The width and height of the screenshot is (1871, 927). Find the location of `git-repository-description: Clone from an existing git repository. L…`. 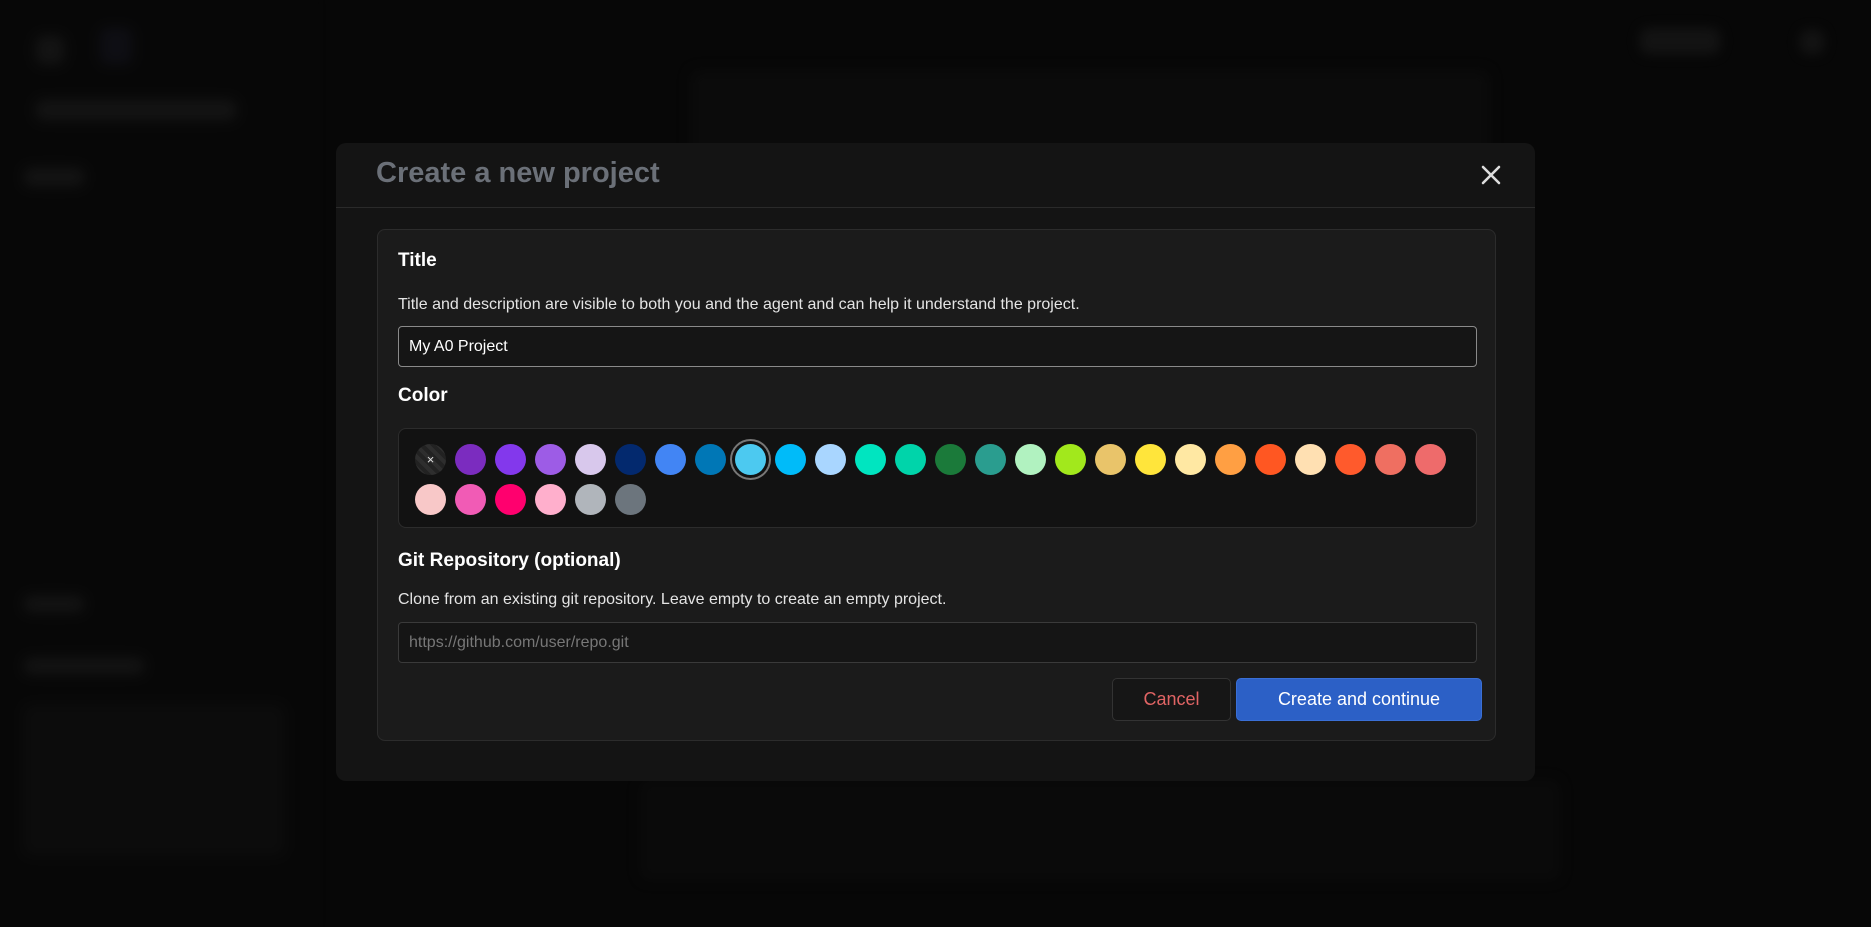

git-repository-description: Clone from an existing git repository. L… is located at coordinates (672, 599).